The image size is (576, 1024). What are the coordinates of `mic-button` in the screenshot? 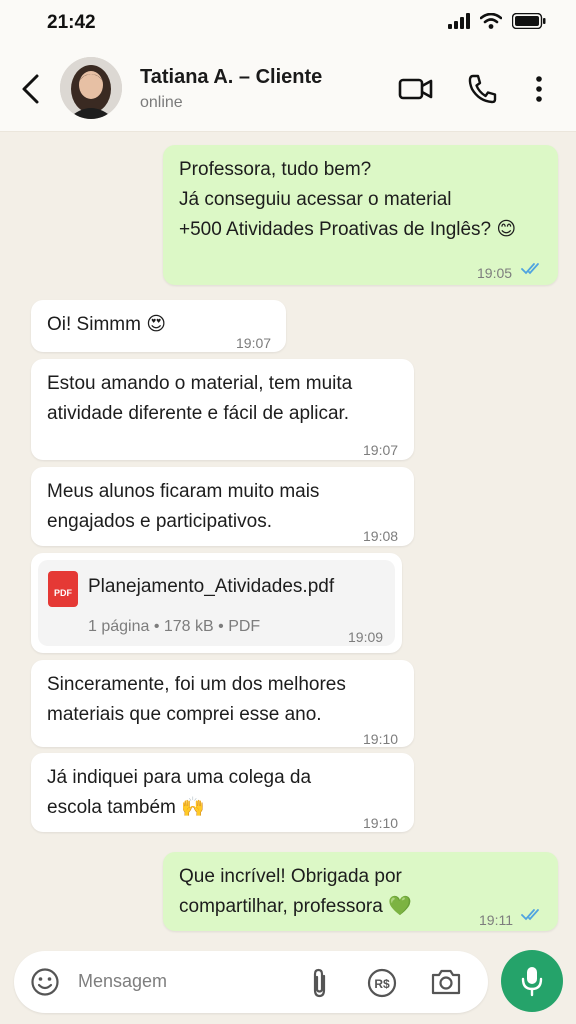 It's located at (532, 981).